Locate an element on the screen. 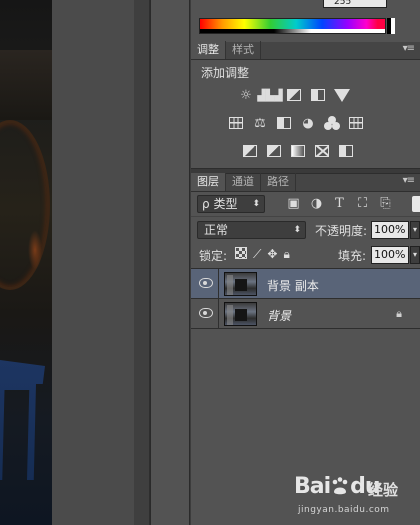 Image resolution: width=420 pixels, height=525 pixels. opacity-label: 不透明度: is located at coordinates (341, 231).